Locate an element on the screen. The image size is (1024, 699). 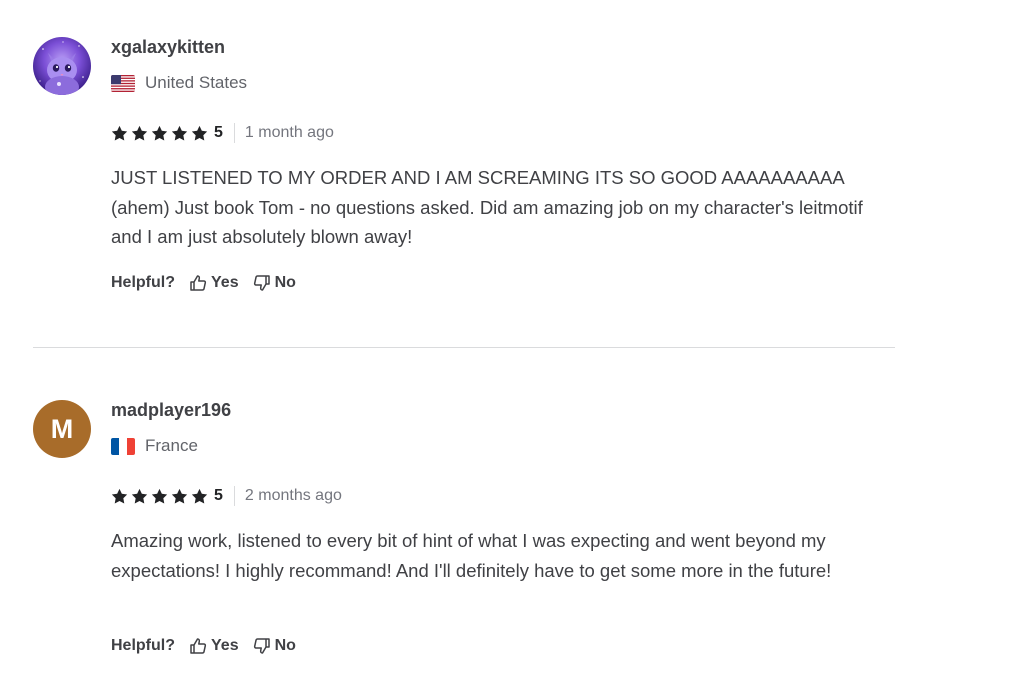
us-flag-icon is located at coordinates (123, 83).